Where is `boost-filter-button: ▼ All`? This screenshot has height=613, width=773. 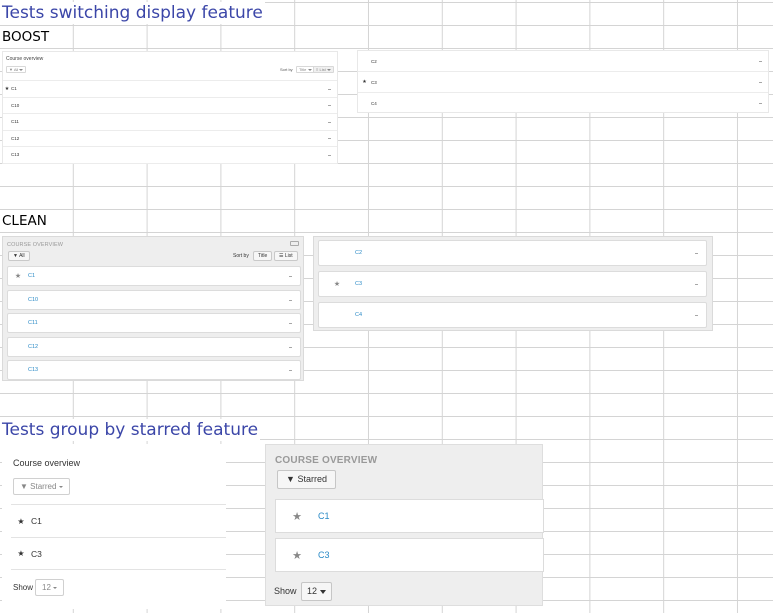 boost-filter-button: ▼ All is located at coordinates (16, 69).